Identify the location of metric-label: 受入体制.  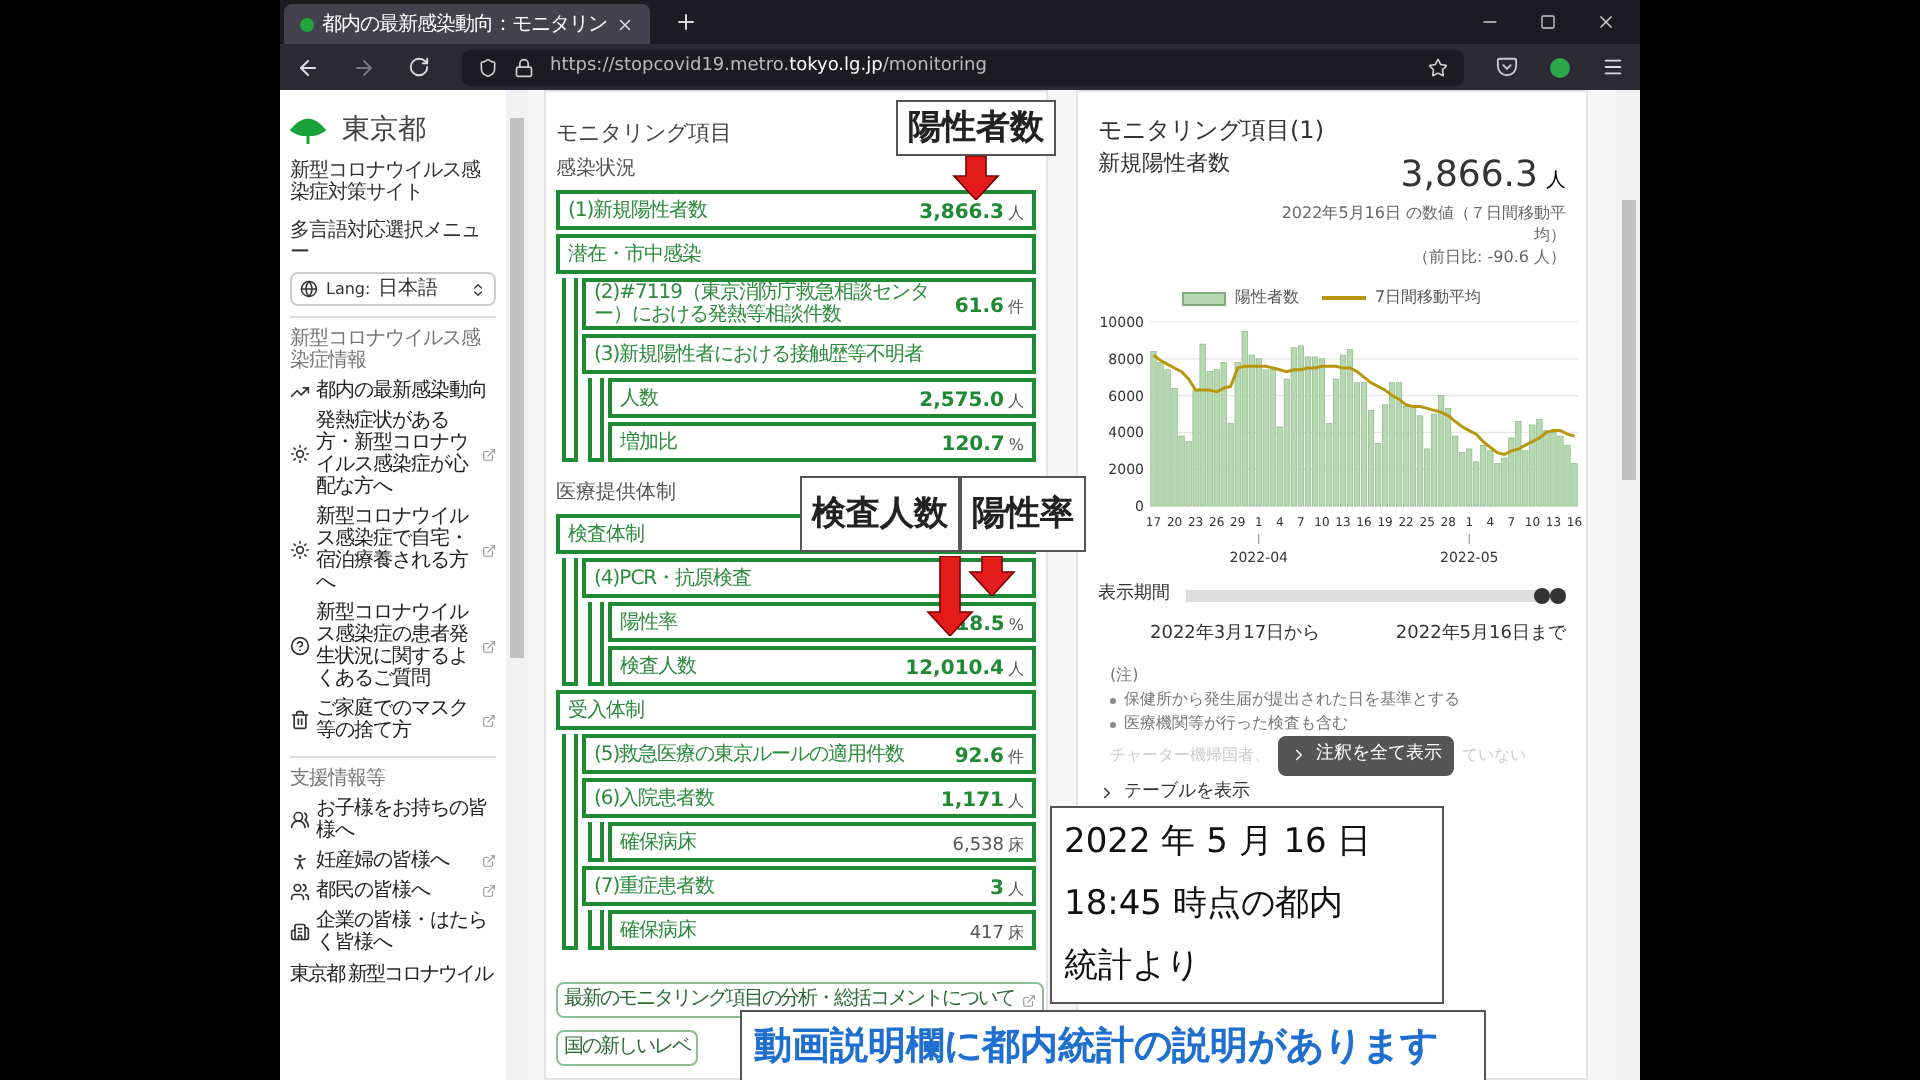
(606, 710).